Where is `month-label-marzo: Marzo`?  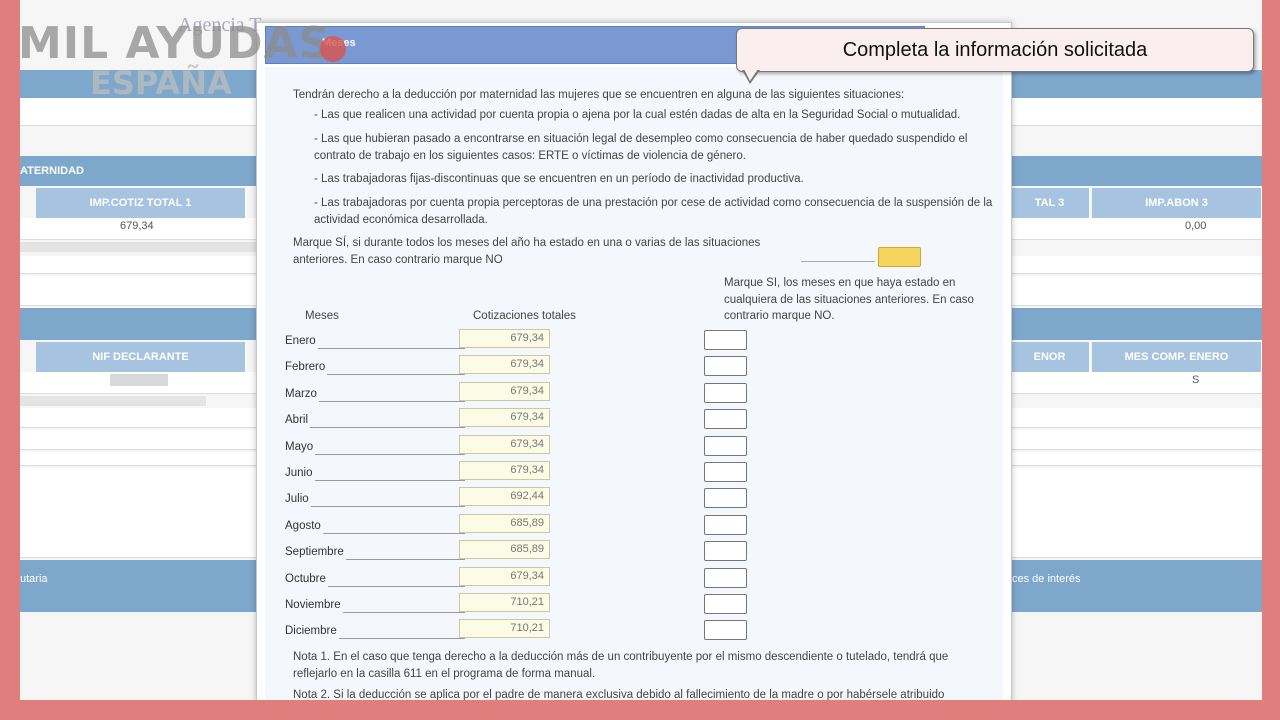
month-label-marzo: Marzo is located at coordinates (375, 396).